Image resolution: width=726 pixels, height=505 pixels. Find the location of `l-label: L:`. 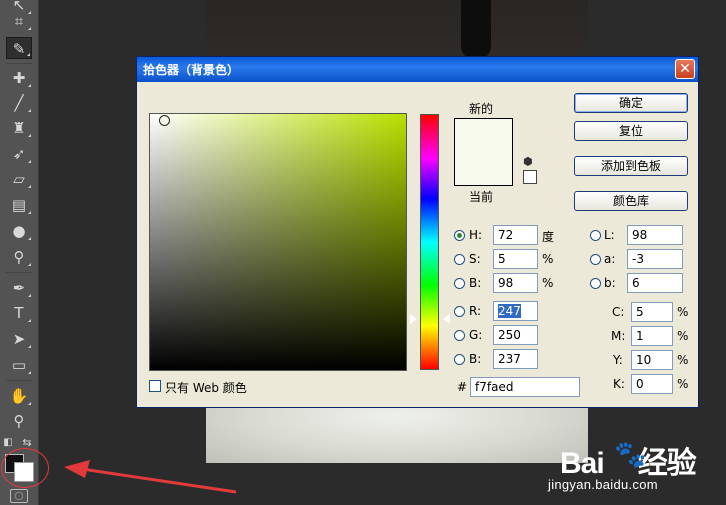

l-label: L: is located at coordinates (609, 235).